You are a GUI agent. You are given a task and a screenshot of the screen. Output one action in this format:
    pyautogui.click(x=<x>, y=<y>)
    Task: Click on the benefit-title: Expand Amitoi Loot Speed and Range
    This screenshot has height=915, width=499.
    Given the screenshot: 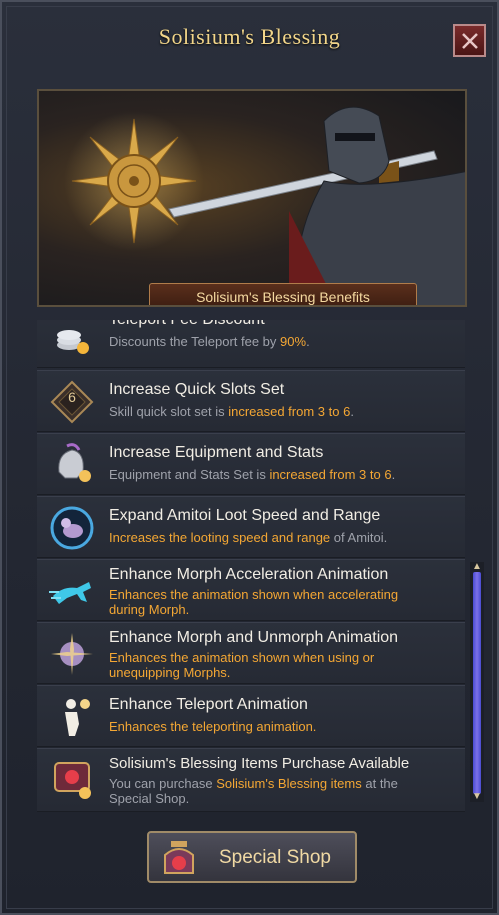 What is the action you would take?
    pyautogui.click(x=245, y=515)
    